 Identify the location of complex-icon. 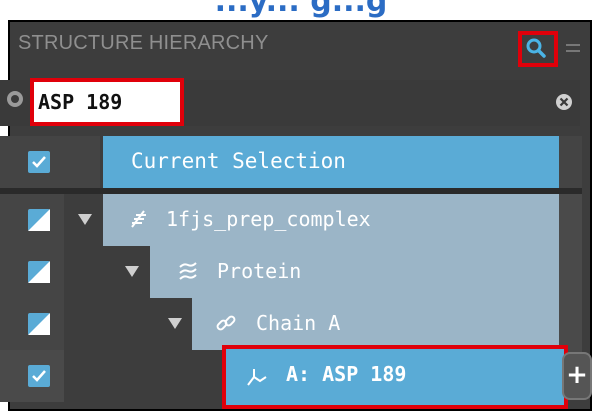
(138, 219).